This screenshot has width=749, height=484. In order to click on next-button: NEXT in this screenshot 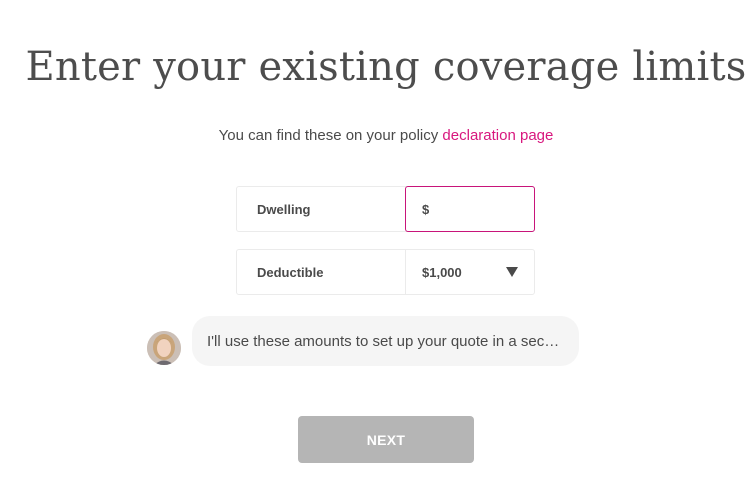, I will do `click(386, 439)`.